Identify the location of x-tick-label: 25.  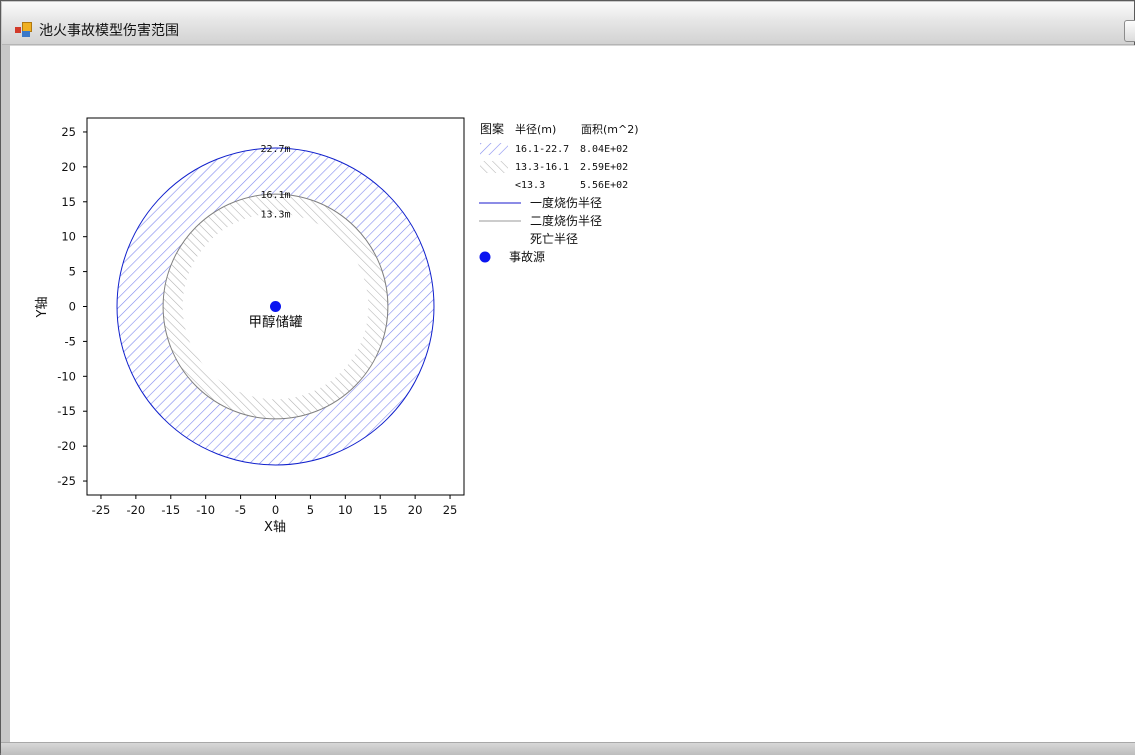
(450, 510).